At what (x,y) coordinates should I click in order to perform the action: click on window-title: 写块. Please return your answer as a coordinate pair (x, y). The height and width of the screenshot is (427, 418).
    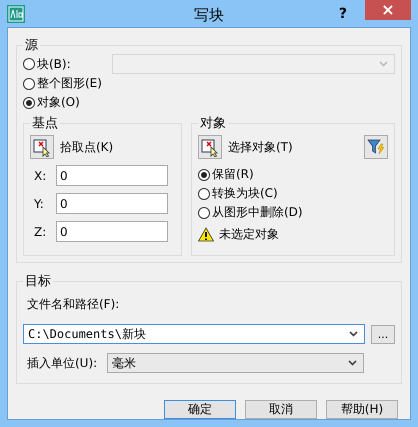
    Looking at the image, I should click on (209, 15).